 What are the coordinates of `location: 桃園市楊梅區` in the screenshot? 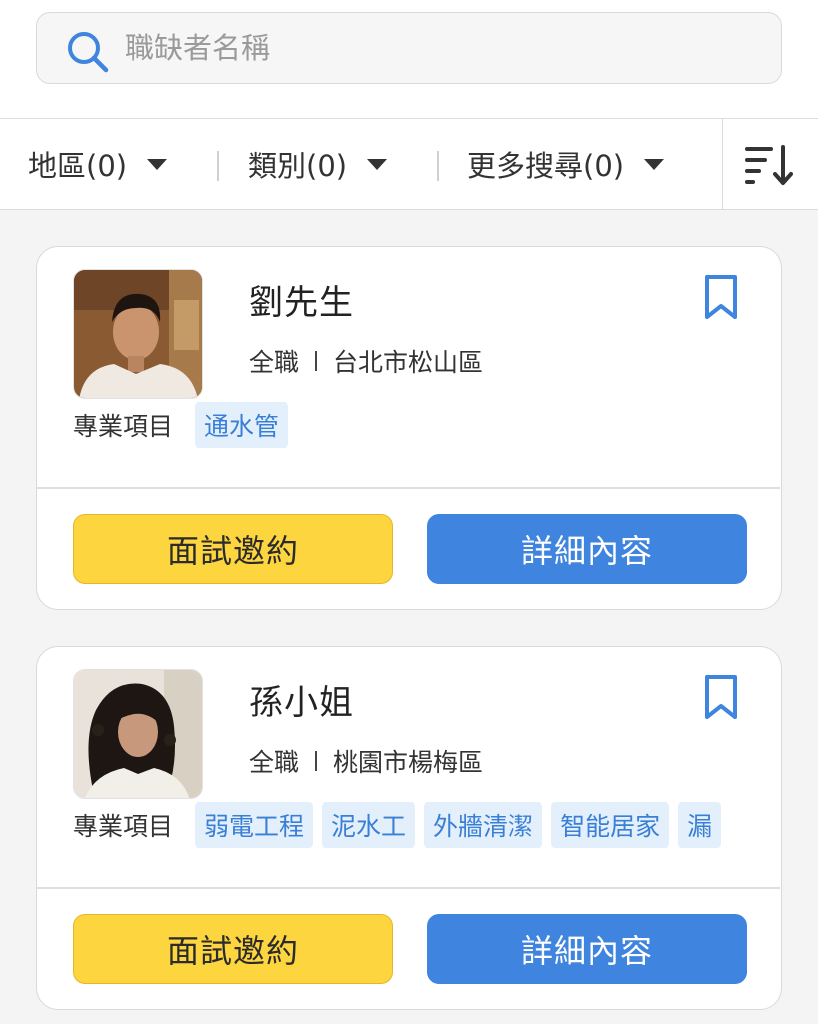 It's located at (408, 762).